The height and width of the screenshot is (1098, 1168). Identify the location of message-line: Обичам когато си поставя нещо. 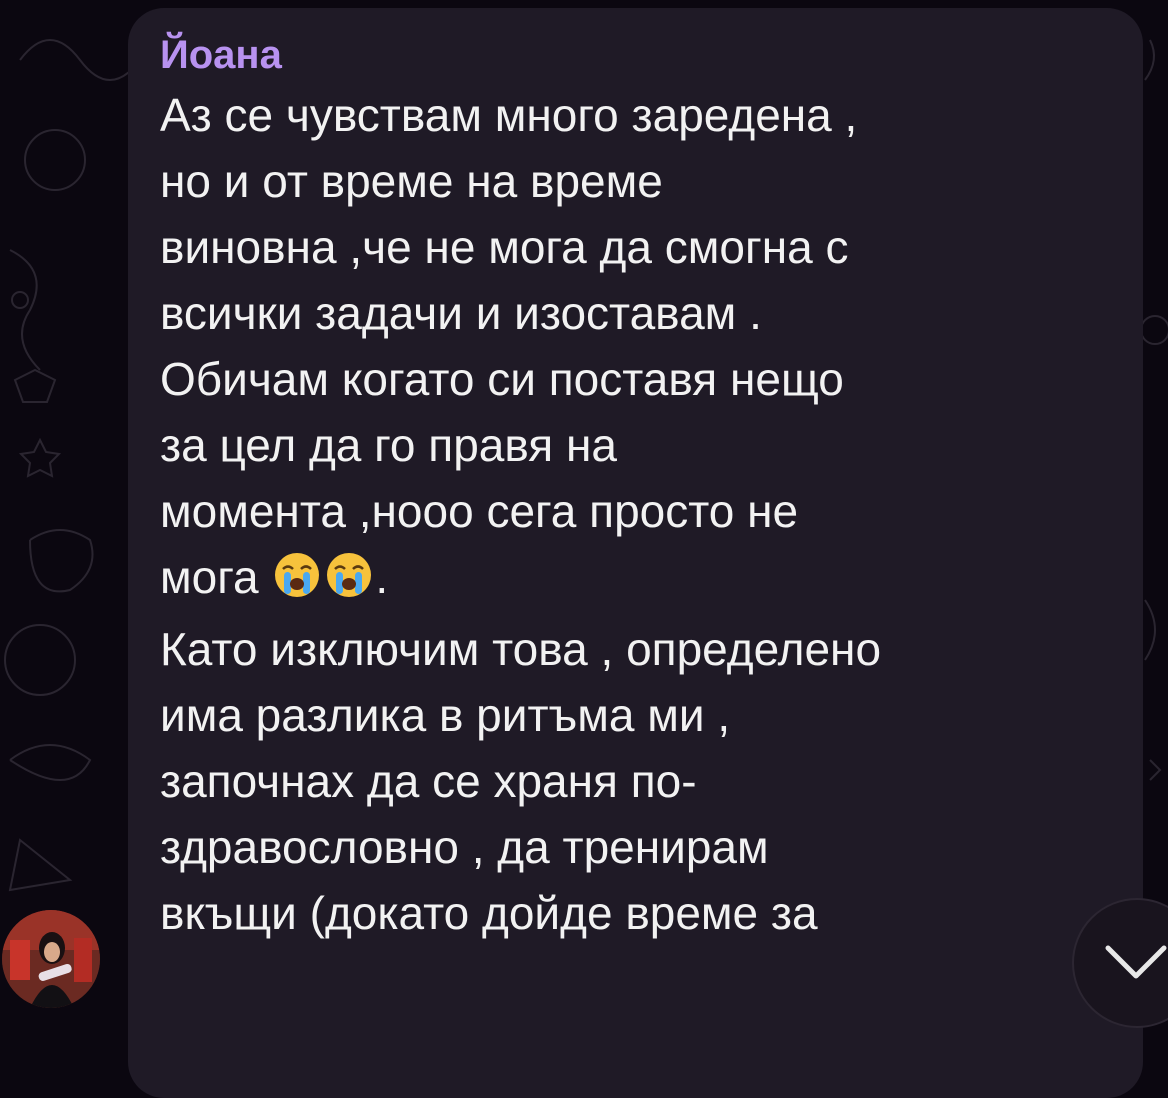
(502, 379).